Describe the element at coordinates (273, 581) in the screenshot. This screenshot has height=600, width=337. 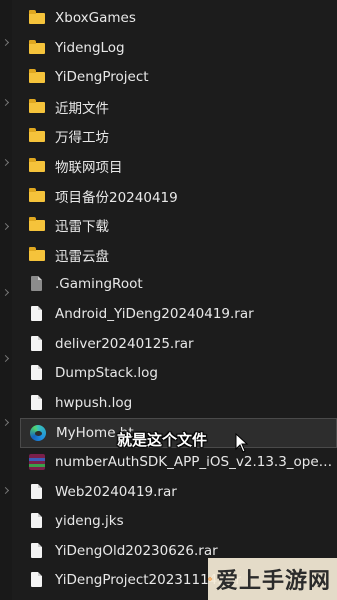
I see `watermark-text: 爱上手游网` at that location.